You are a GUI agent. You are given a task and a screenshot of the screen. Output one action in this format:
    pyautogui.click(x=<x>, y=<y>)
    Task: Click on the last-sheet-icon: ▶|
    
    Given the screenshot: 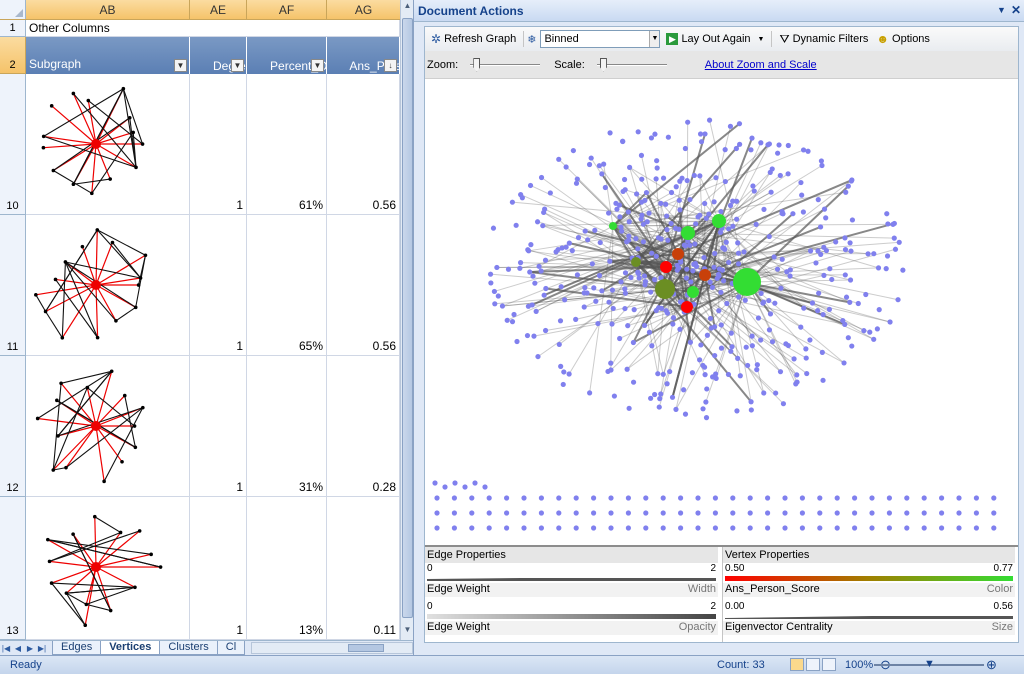 What is the action you would take?
    pyautogui.click(x=42, y=648)
    